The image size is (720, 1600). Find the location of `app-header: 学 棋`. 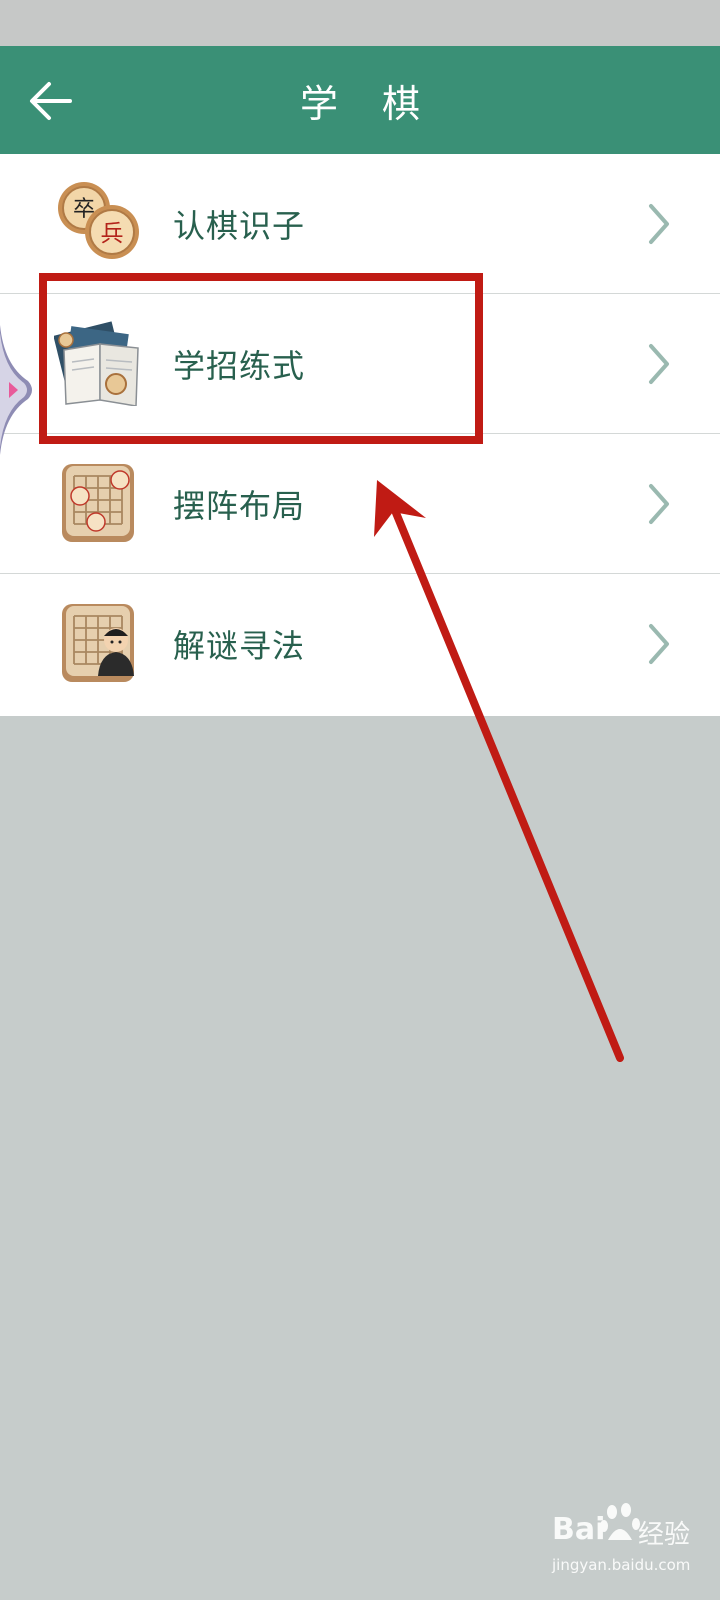

app-header: 学 棋 is located at coordinates (360, 100).